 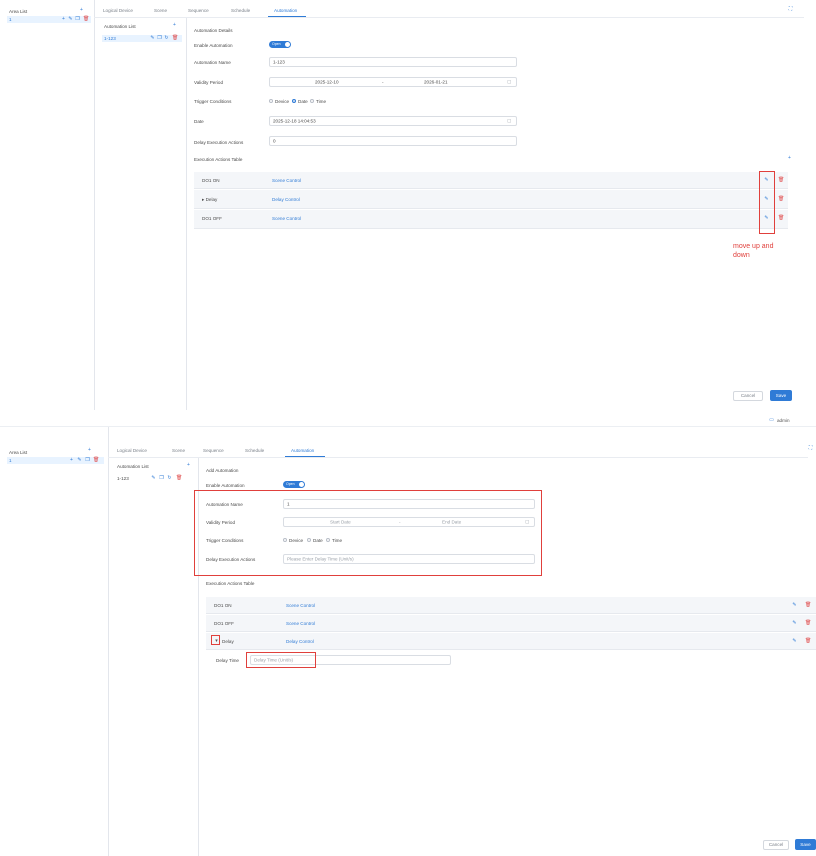 I want to click on trigger-radio-device, so click(x=271, y=101).